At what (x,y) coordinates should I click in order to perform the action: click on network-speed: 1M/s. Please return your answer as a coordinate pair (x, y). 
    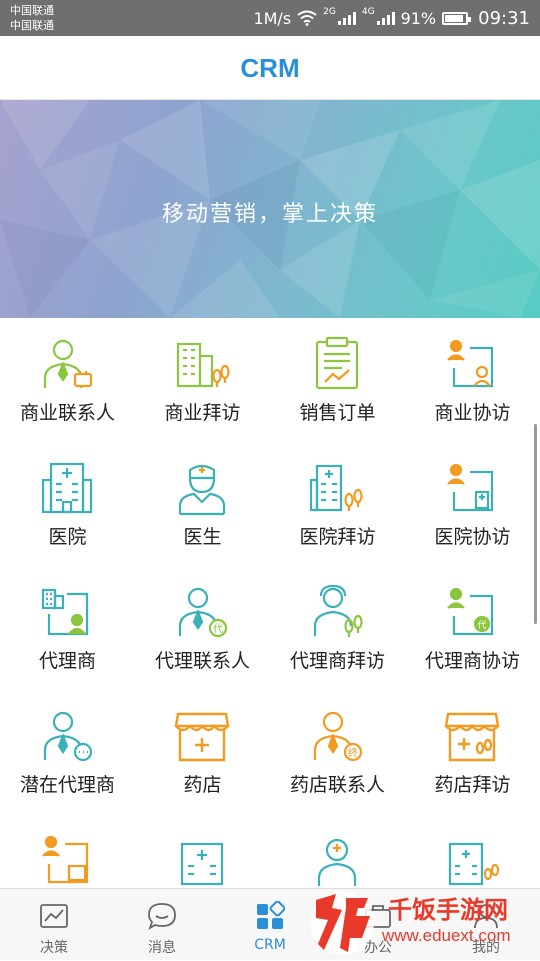
    Looking at the image, I should click on (272, 18).